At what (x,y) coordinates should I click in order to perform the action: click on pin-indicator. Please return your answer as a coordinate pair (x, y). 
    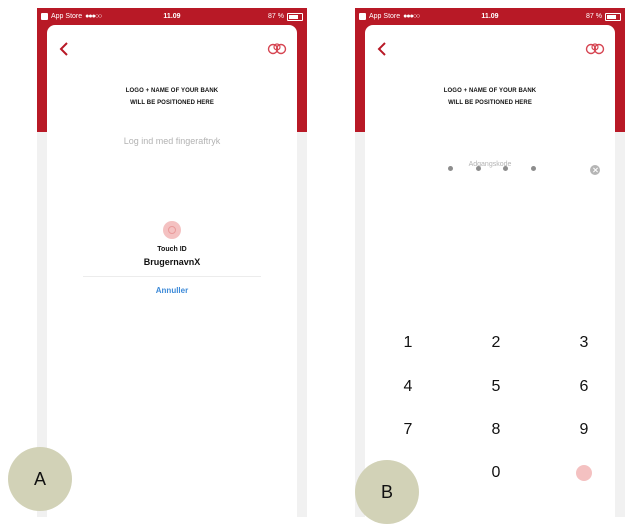
    Looking at the image, I should click on (492, 171).